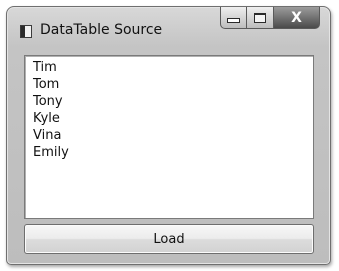 This screenshot has width=339, height=271. Describe the element at coordinates (173, 152) in the screenshot. I see `list-item: Emily` at that location.